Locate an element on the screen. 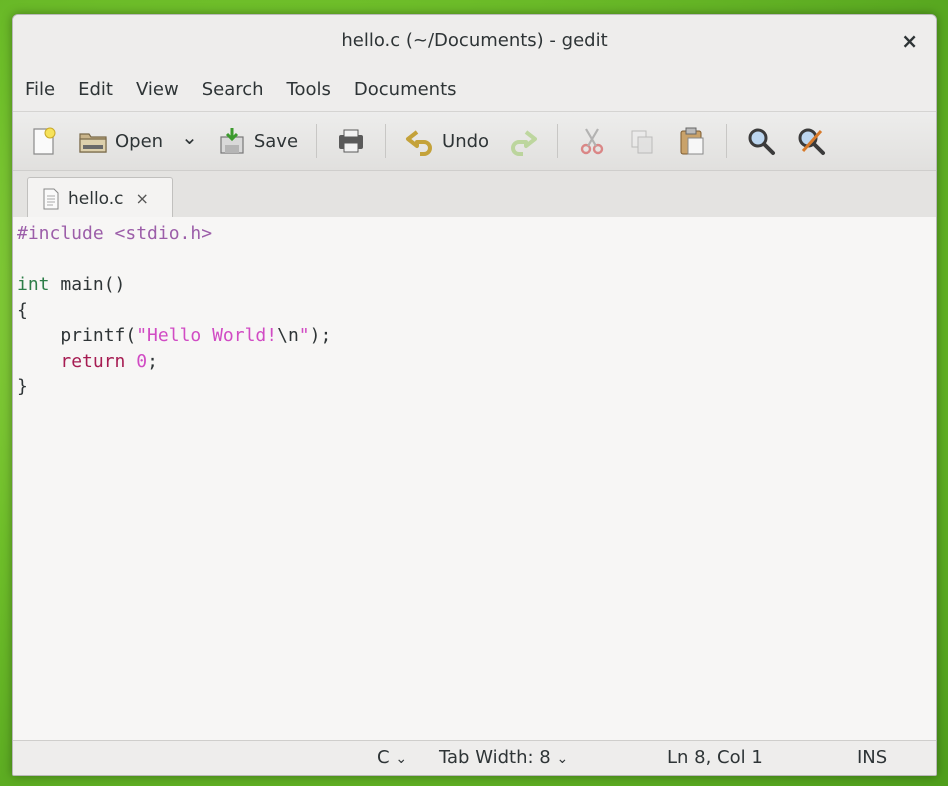 The height and width of the screenshot is (786, 948). menu-view: View is located at coordinates (157, 89).